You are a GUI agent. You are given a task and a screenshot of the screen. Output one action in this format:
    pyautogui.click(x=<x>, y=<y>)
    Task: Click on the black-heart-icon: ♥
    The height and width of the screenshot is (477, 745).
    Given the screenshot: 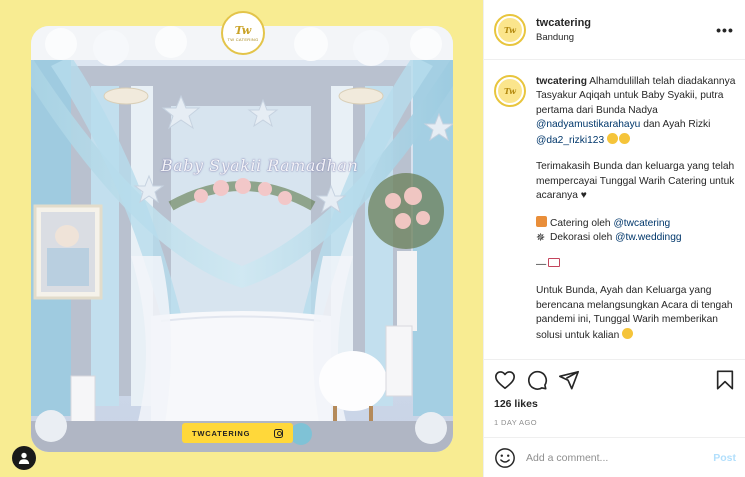 What is the action you would take?
    pyautogui.click(x=583, y=196)
    